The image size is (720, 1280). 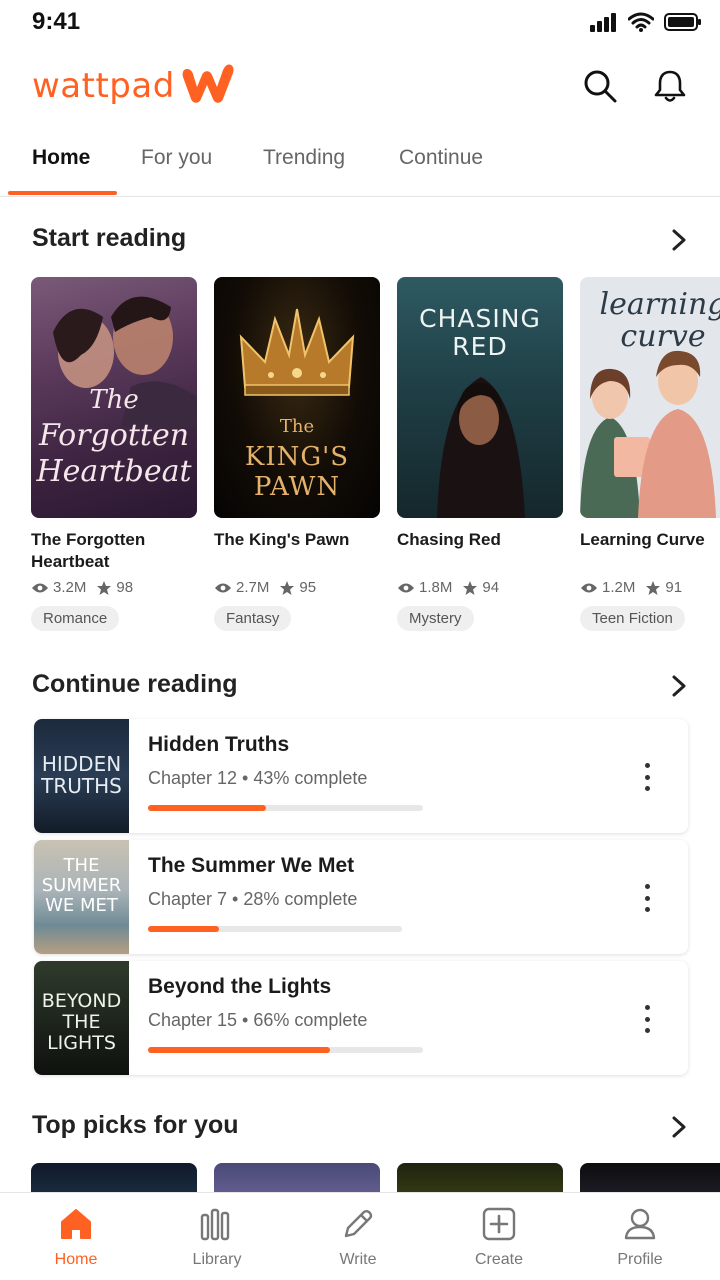 I want to click on book-cover: The KING'S PAWN, so click(x=297, y=397).